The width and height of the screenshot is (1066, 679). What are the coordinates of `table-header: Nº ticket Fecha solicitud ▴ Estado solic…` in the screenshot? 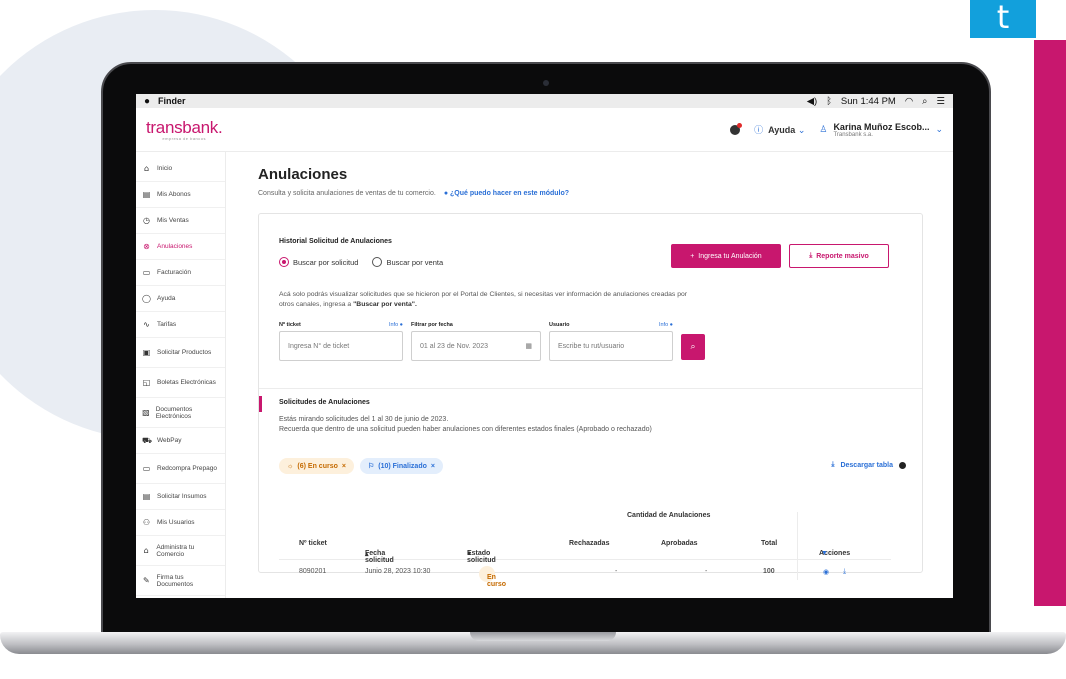 It's located at (585, 547).